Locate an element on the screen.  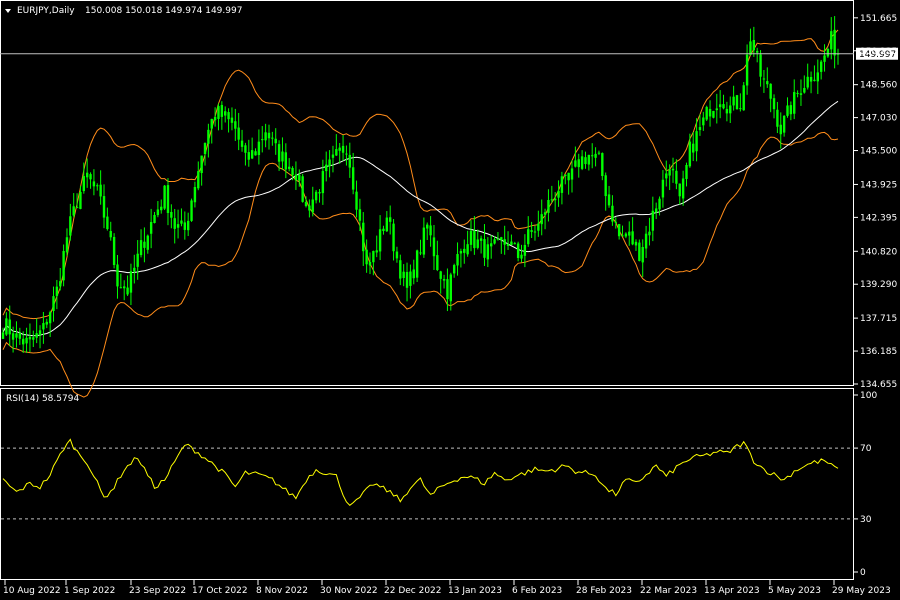
price-tick-label: 148.560 is located at coordinates (878, 86).